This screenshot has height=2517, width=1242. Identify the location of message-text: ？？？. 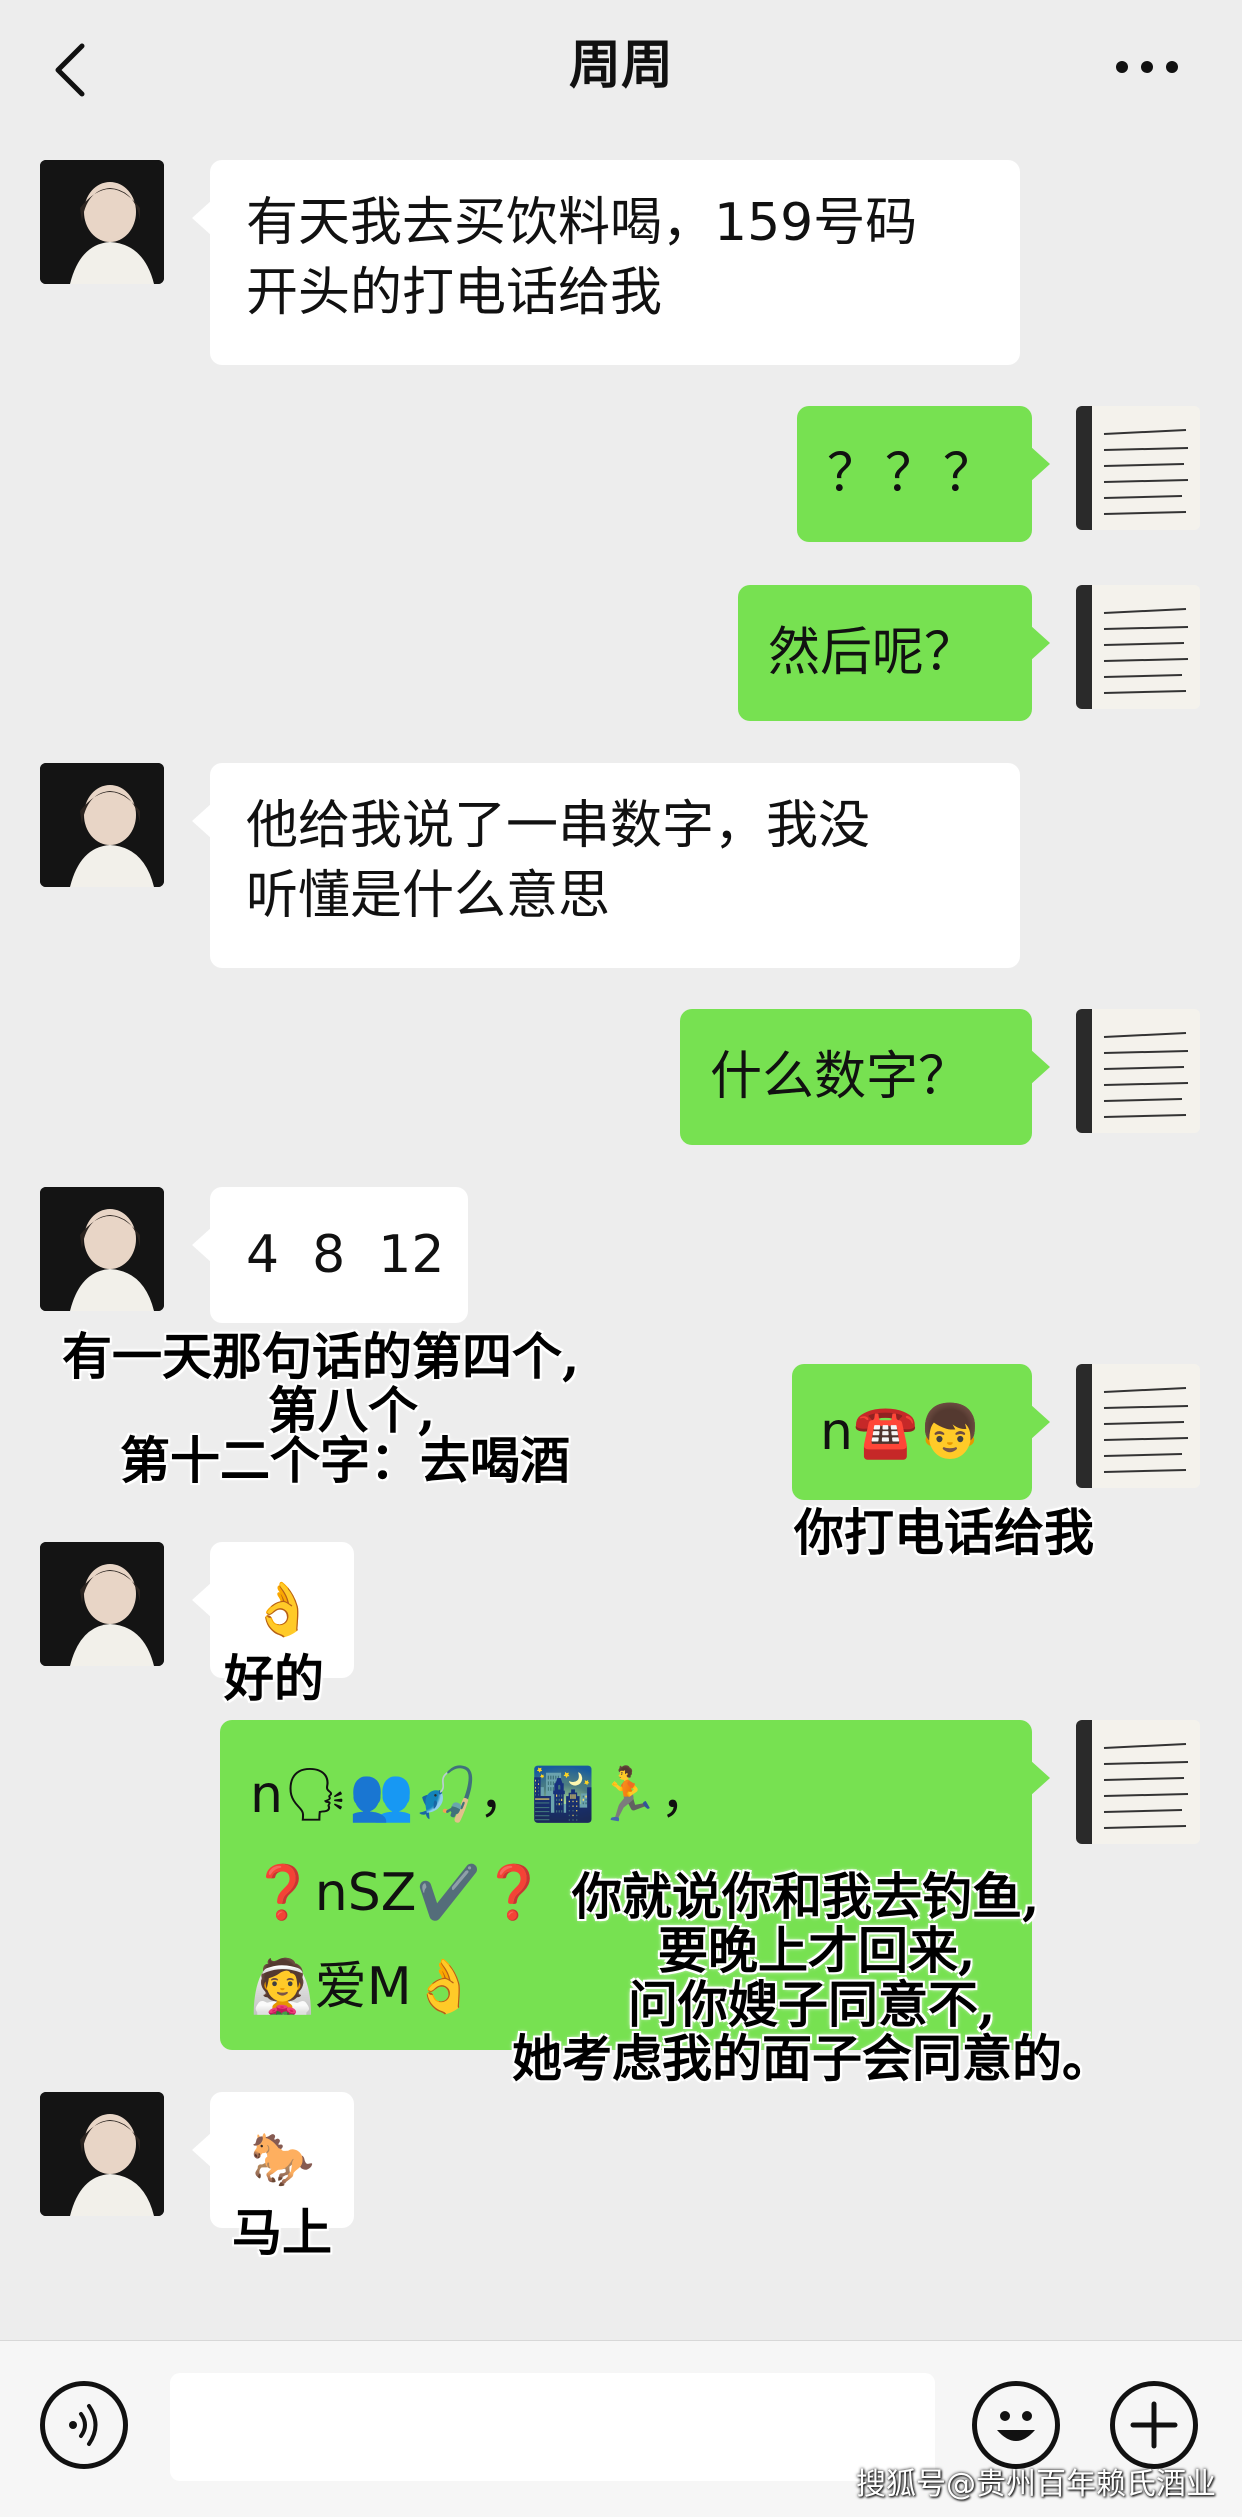
(914, 474).